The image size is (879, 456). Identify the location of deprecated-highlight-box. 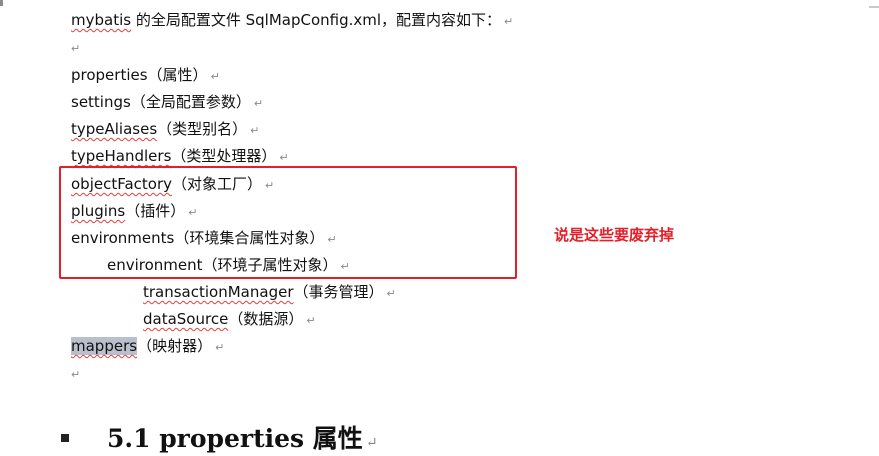
(288, 222).